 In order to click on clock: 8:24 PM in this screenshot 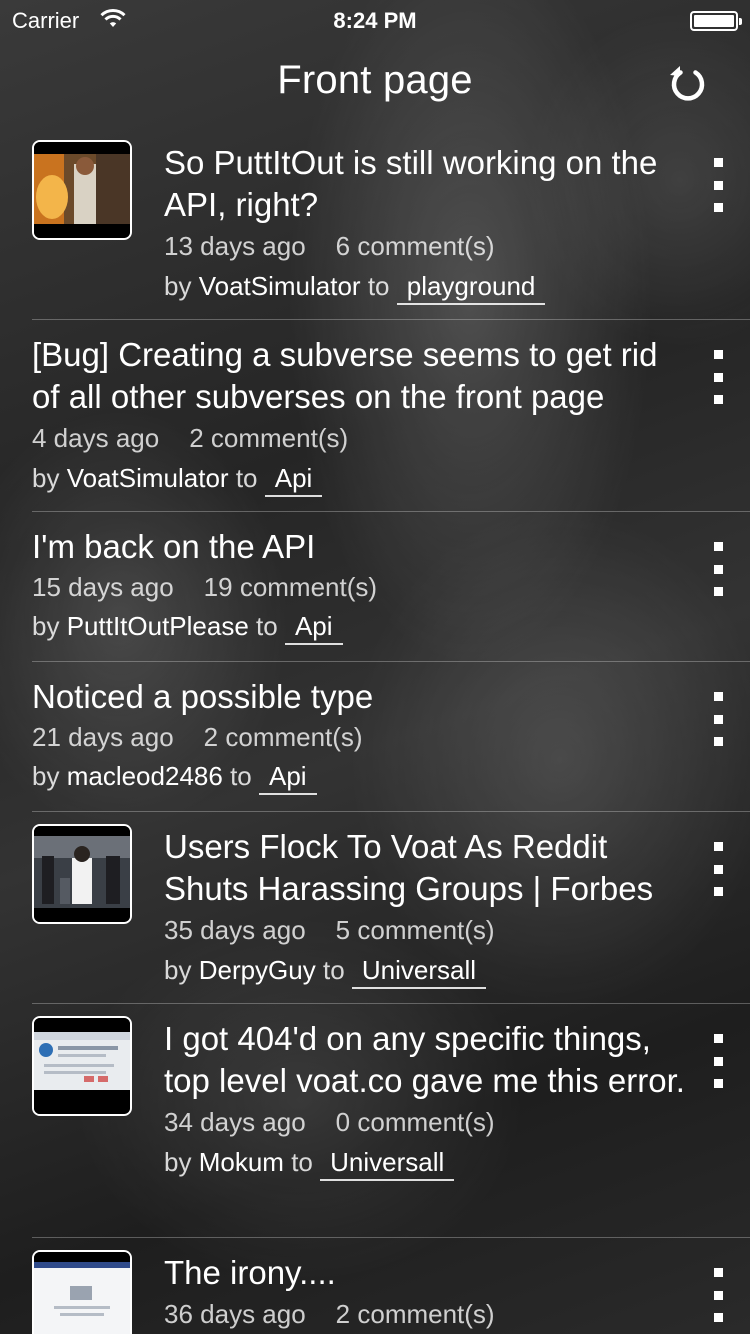, I will do `click(375, 20)`.